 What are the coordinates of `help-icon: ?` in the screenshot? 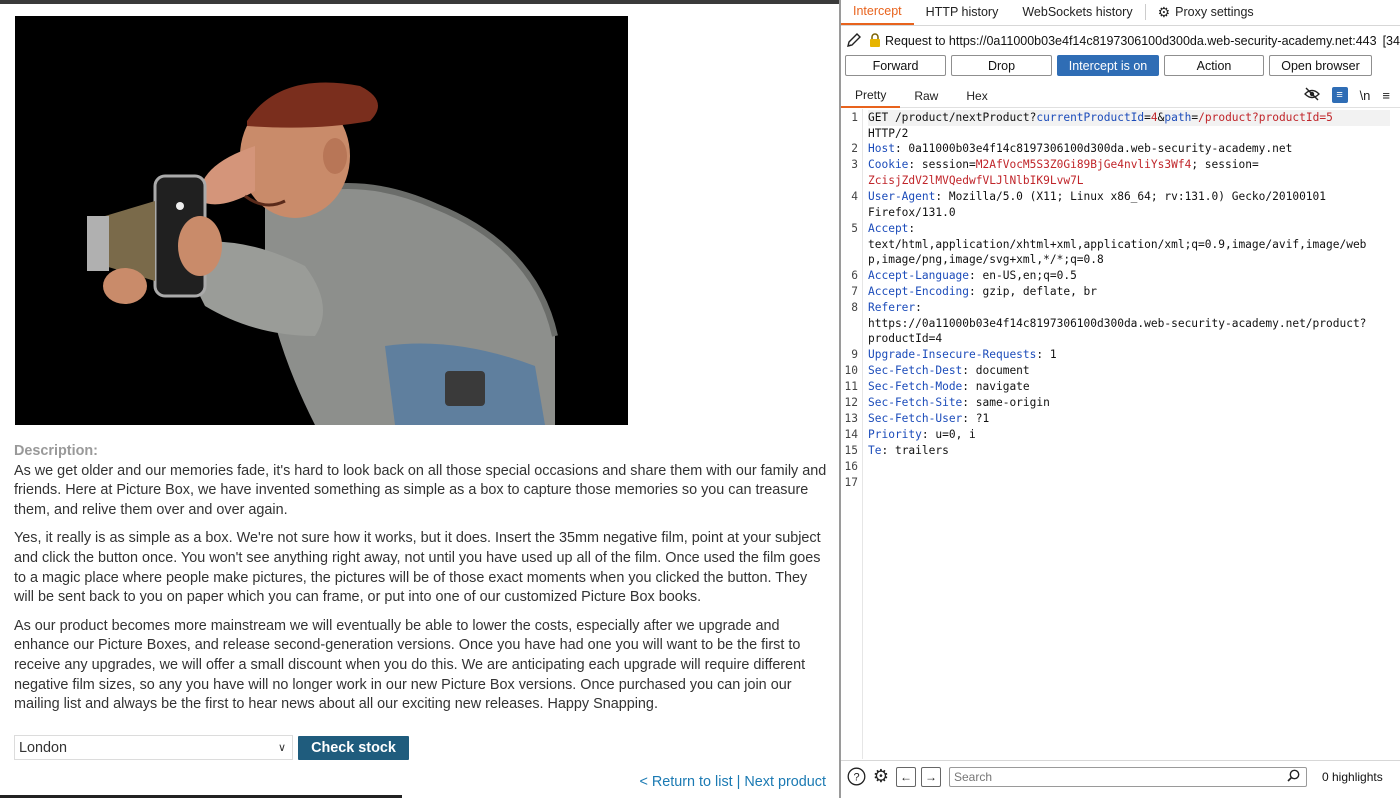 It's located at (856, 777).